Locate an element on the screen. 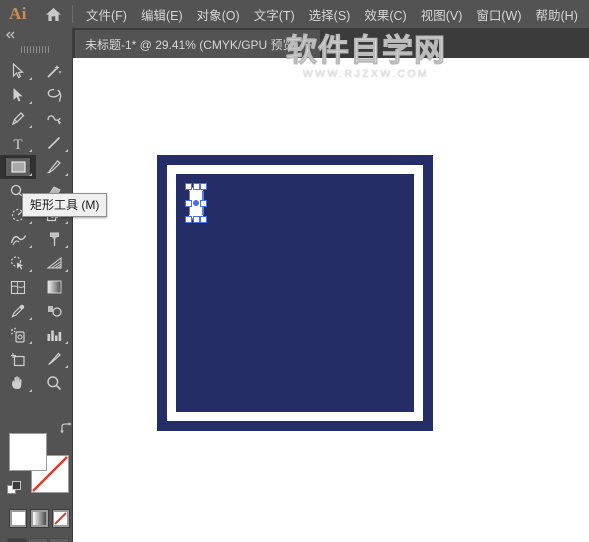  tool-type: T is located at coordinates (18, 143).